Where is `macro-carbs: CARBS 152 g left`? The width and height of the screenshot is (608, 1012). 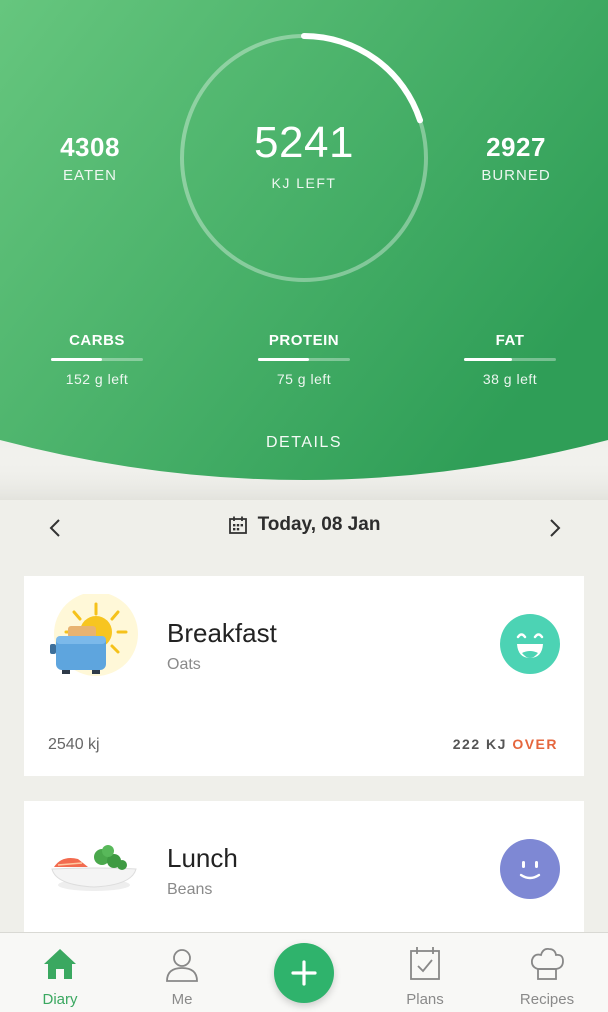 macro-carbs: CARBS 152 g left is located at coordinates (97, 359).